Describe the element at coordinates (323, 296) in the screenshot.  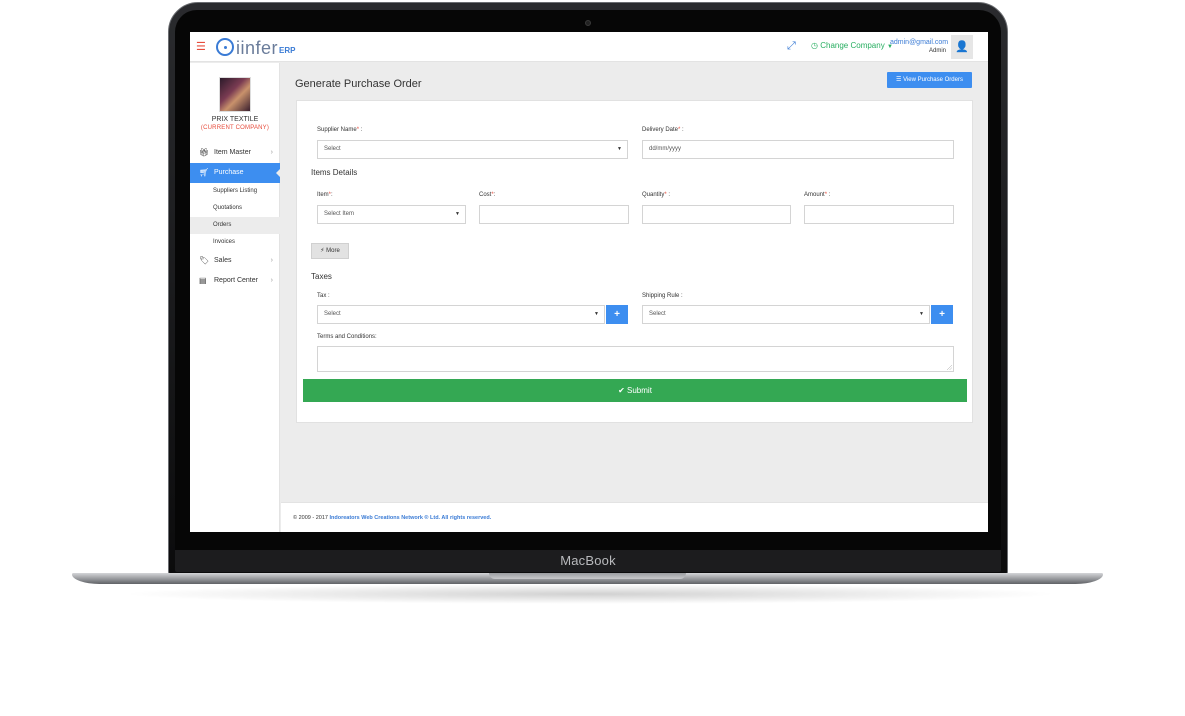
I see `tax-label: Tax :` at that location.